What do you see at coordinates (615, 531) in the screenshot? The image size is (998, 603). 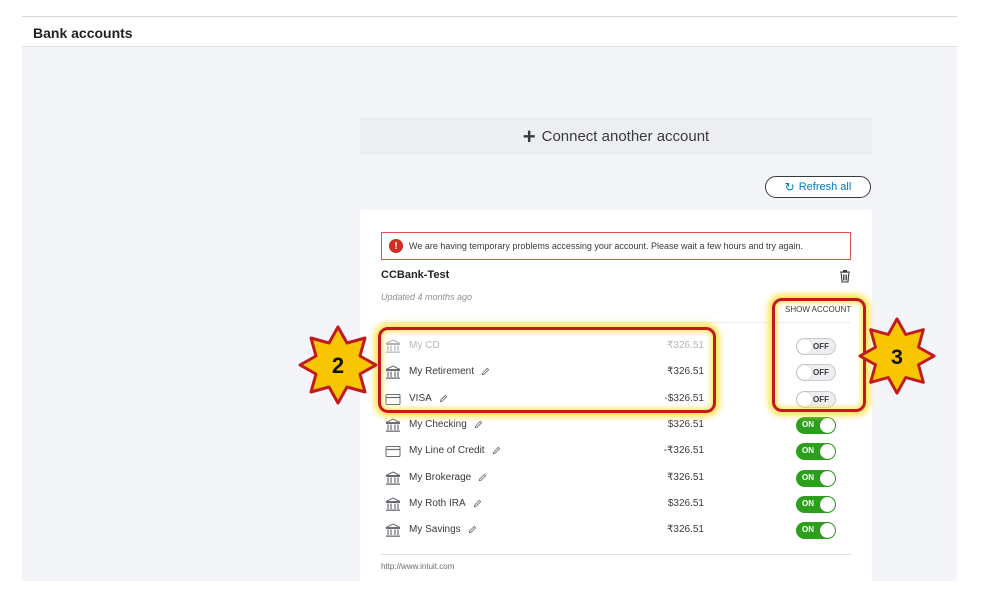 I see `account-row: My Savings ₹326.51 ON` at bounding box center [615, 531].